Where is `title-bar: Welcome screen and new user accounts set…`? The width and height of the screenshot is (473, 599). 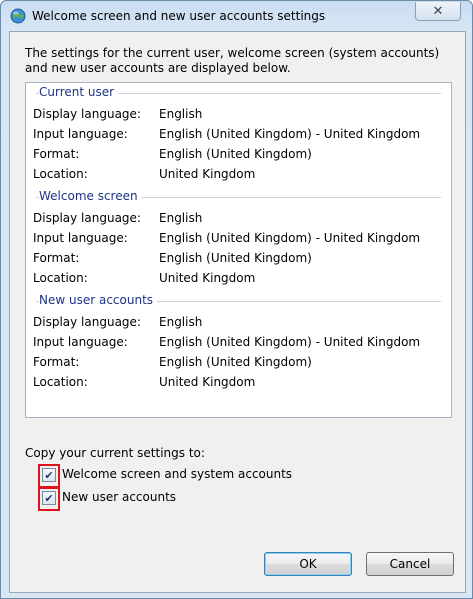 title-bar: Welcome screen and new user accounts set… is located at coordinates (236, 16).